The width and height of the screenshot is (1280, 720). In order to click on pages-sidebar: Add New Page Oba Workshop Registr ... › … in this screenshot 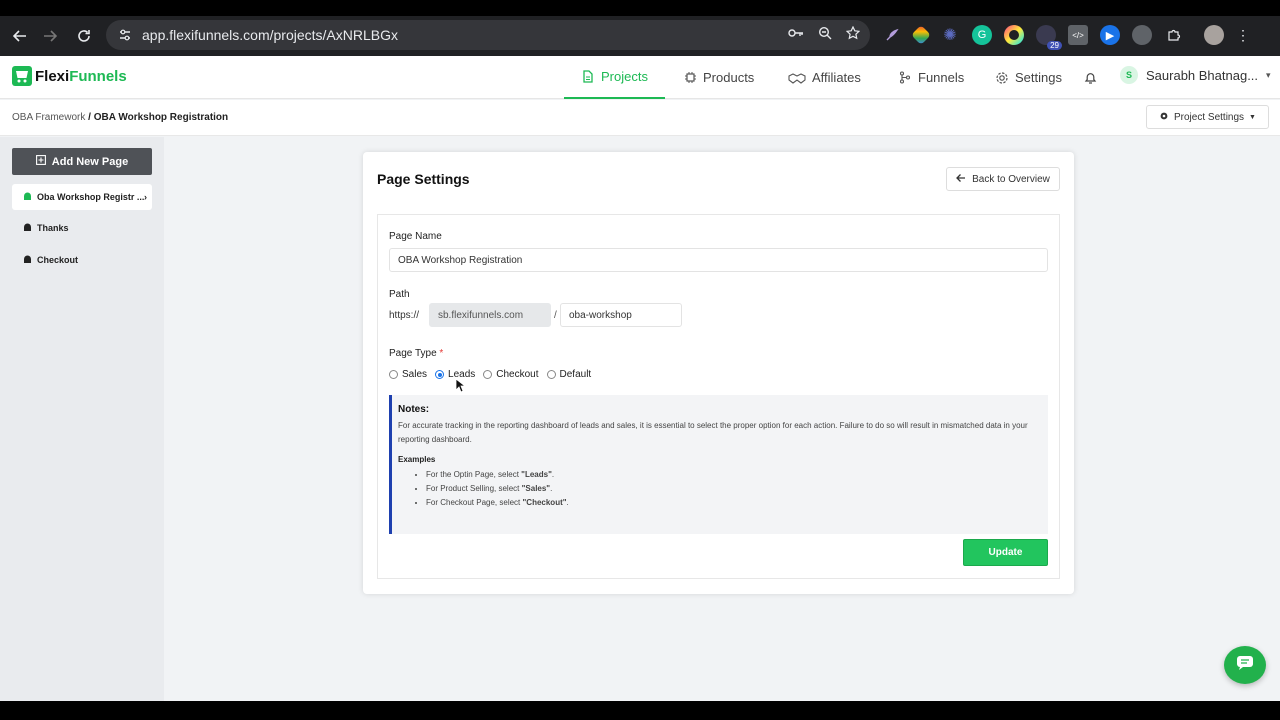, I will do `click(82, 419)`.